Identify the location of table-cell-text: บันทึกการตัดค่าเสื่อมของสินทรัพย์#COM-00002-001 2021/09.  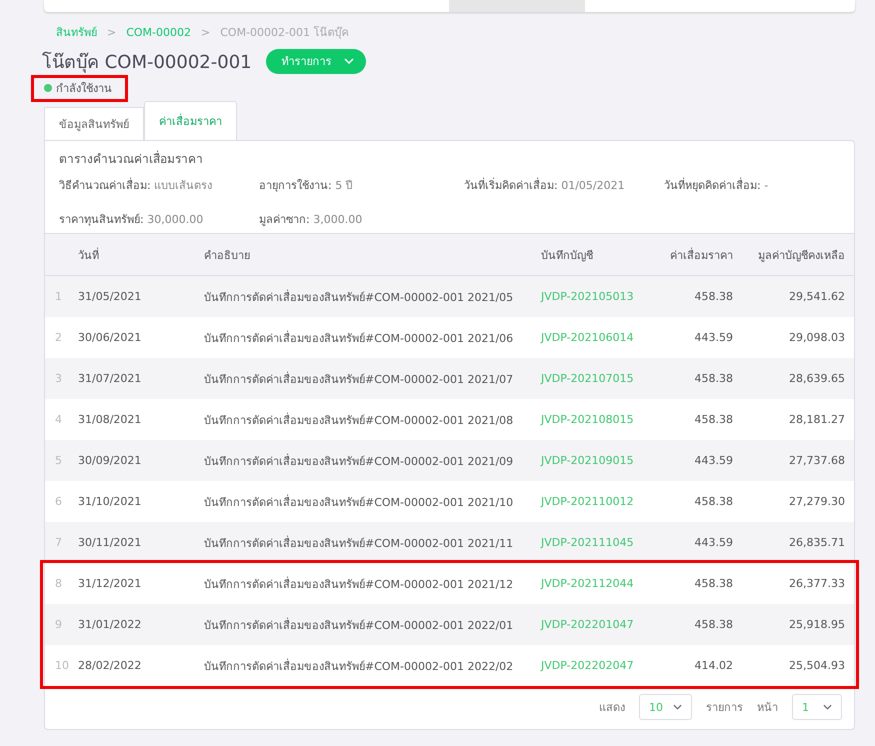
(359, 461).